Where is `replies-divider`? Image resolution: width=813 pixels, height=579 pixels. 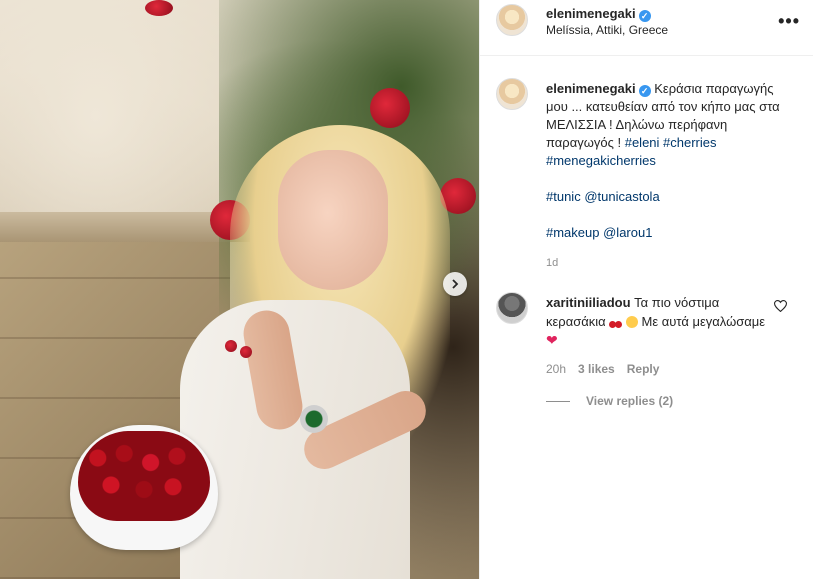 replies-divider is located at coordinates (558, 401).